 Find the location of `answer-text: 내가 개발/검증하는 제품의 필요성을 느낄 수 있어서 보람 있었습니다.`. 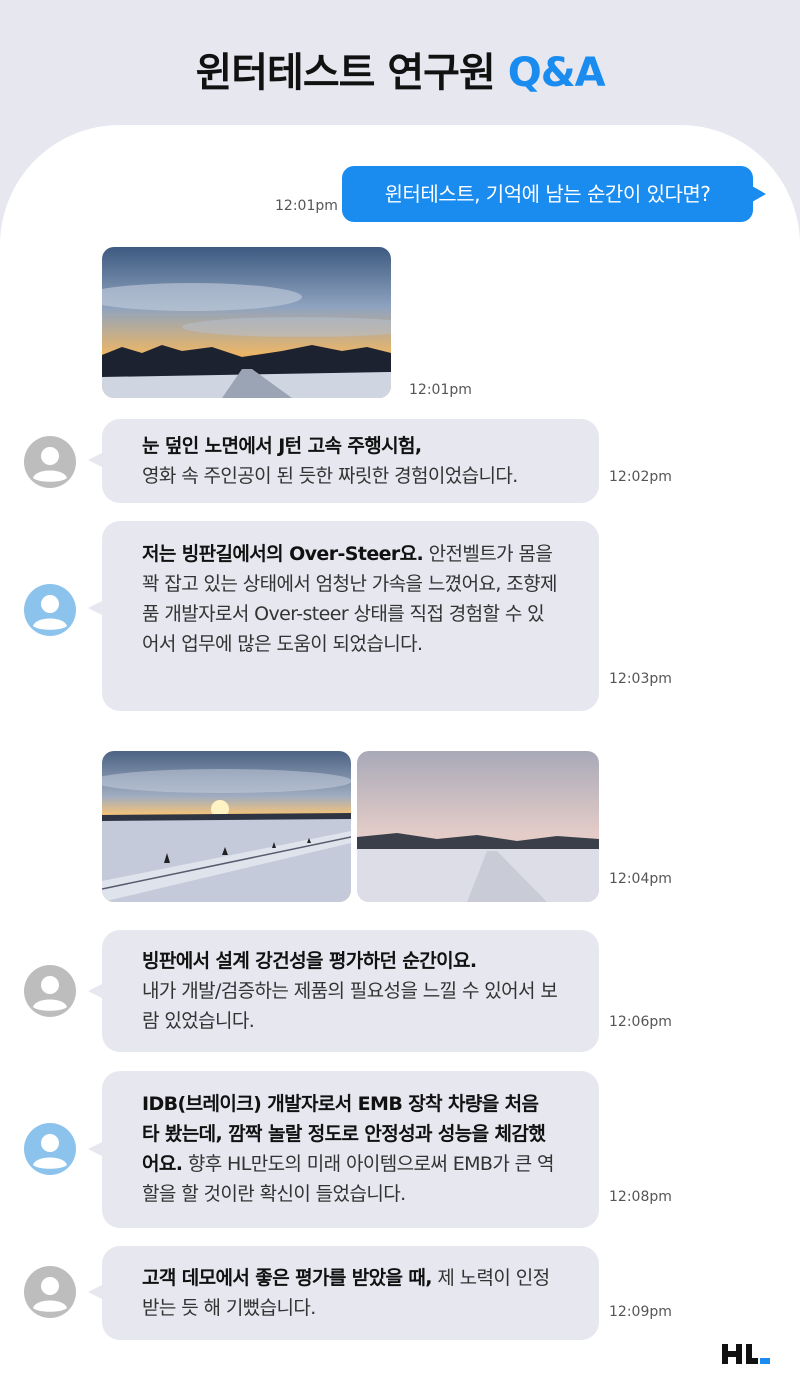

answer-text: 내가 개발/검증하는 제품의 필요성을 느낄 수 있어서 보람 있었습니다. is located at coordinates (350, 1006).